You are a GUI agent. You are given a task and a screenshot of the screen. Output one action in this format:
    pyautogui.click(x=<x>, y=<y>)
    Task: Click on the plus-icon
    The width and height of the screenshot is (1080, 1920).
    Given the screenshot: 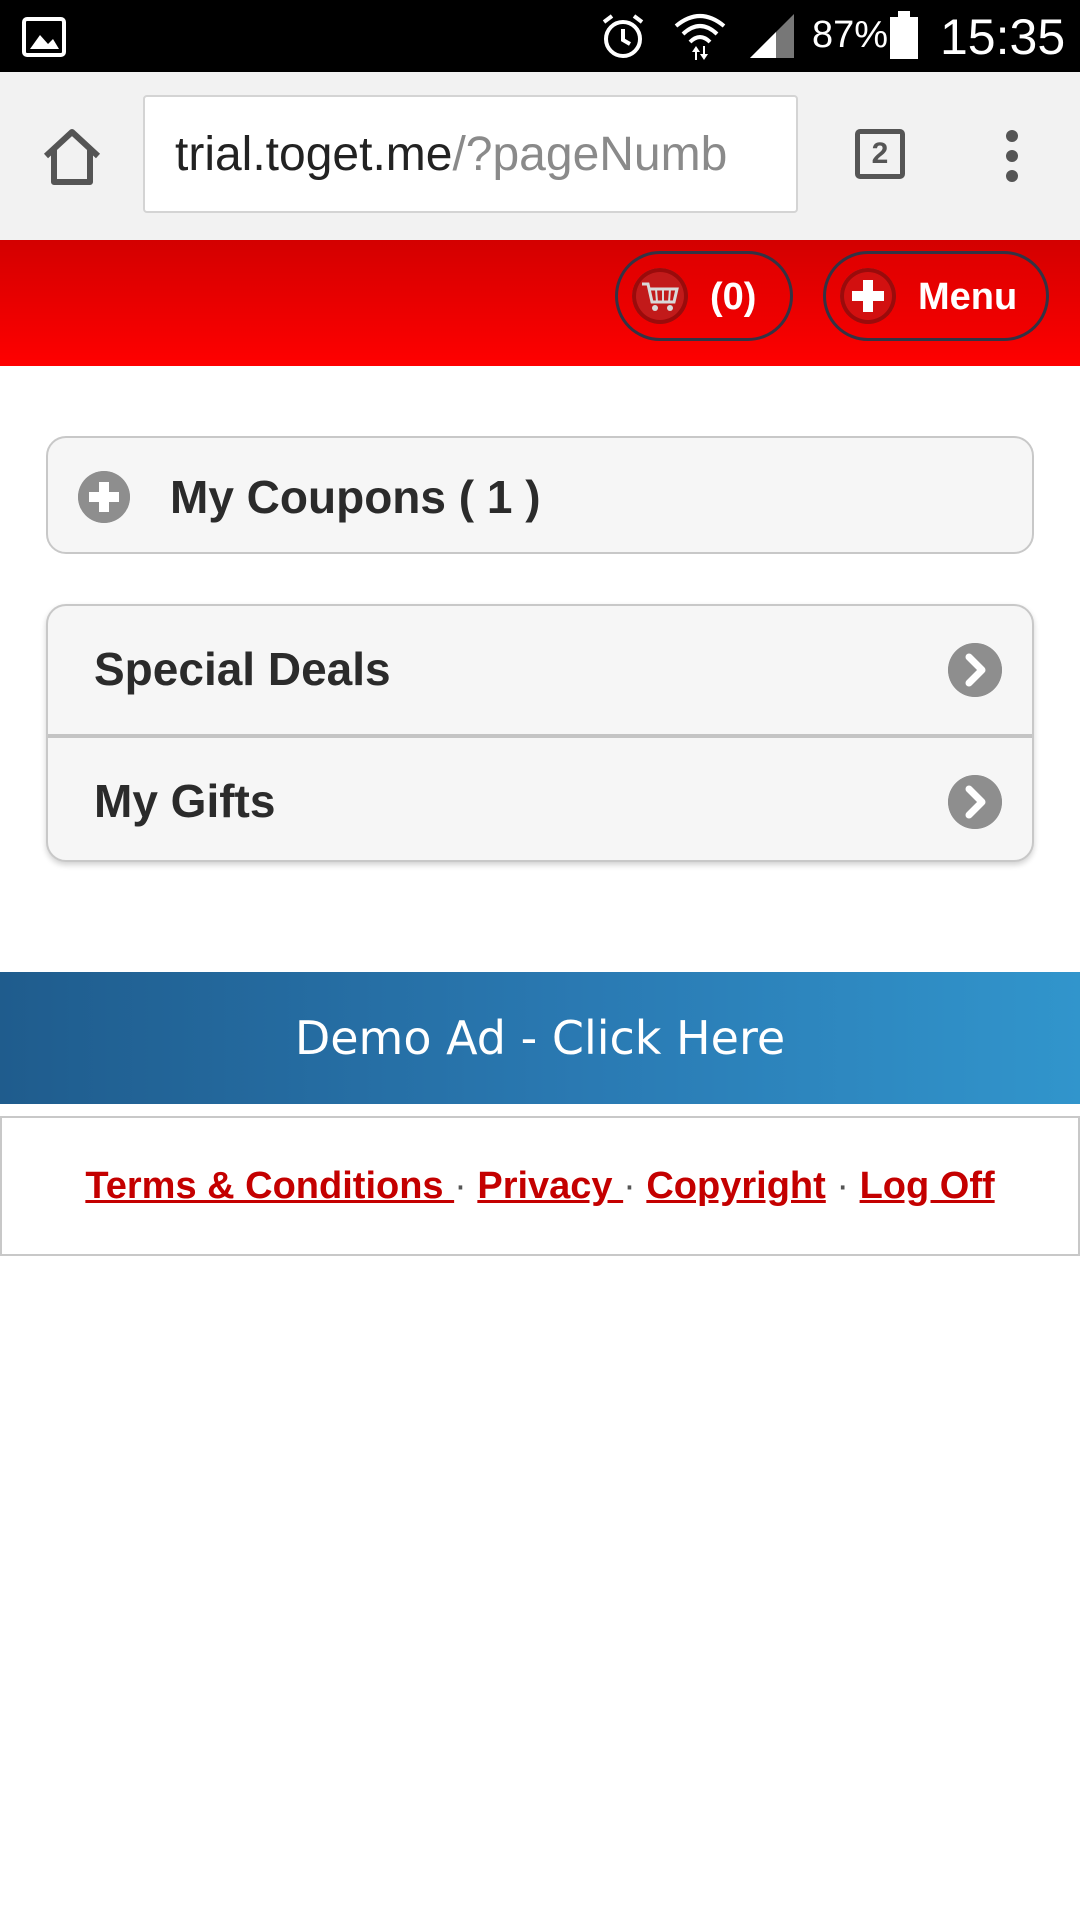 What is the action you would take?
    pyautogui.click(x=868, y=296)
    